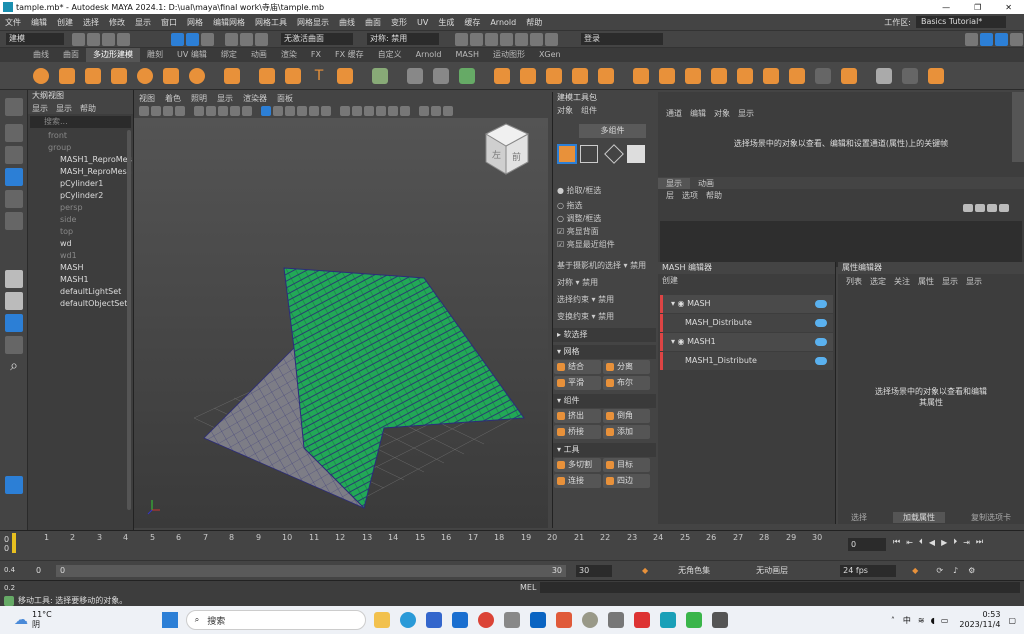 This screenshot has width=1024, height=634. Describe the element at coordinates (746, 113) in the screenshot. I see `channel-menu-item: 显示` at that location.